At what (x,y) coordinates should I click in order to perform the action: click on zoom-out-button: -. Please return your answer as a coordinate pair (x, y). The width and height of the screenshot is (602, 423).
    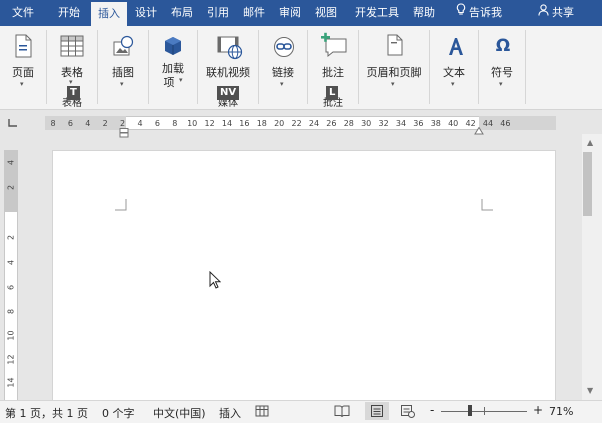
    Looking at the image, I should click on (432, 410).